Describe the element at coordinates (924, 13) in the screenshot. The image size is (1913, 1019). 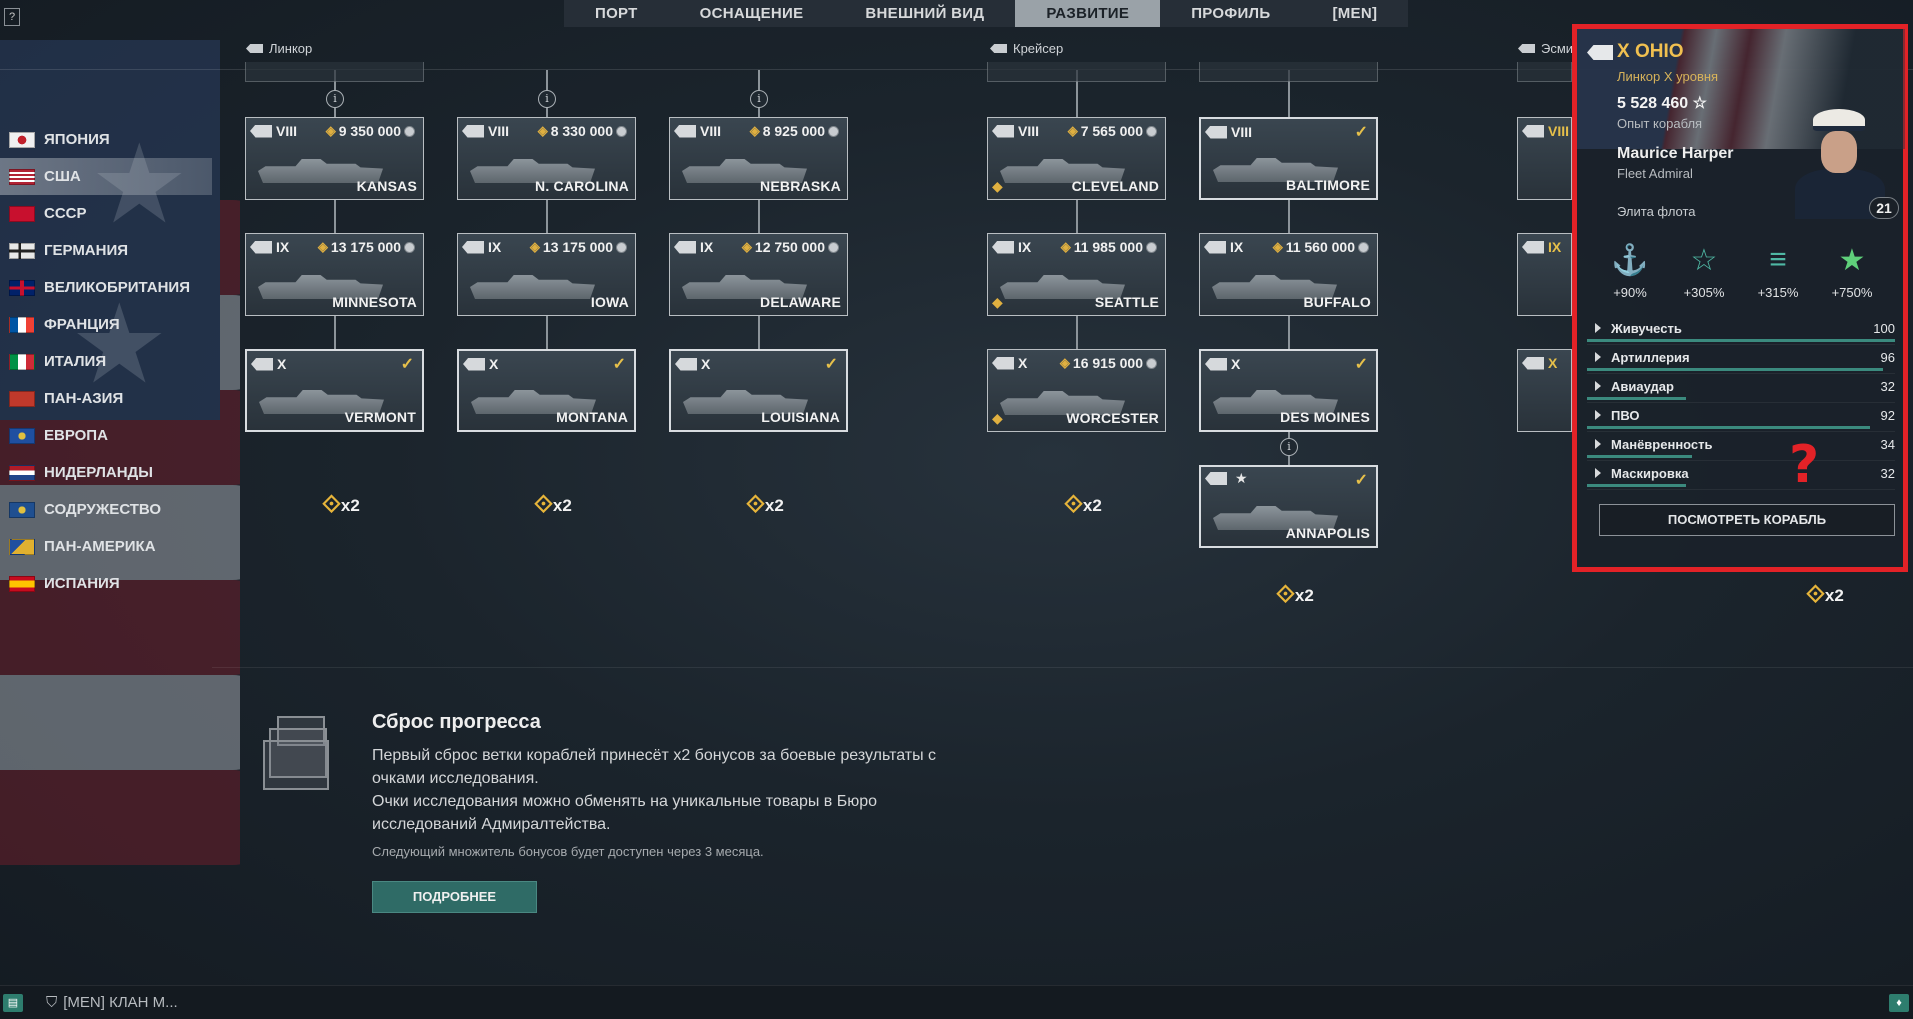
I see `tab-appearance: ВНЕШНИЙ ВИД` at that location.